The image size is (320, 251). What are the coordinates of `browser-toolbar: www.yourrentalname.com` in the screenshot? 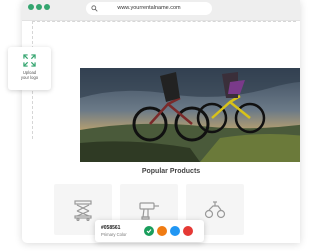 It's located at (161, 10).